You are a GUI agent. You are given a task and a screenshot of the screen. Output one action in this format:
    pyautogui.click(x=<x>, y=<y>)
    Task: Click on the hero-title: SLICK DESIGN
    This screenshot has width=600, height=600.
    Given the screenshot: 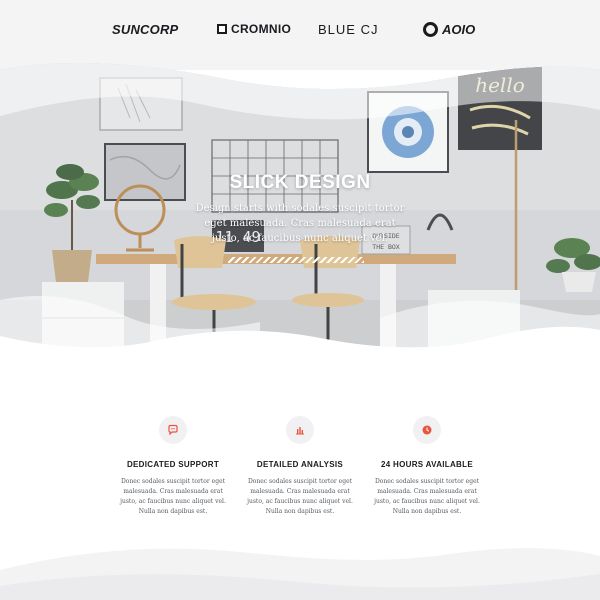 What is the action you would take?
    pyautogui.click(x=300, y=182)
    